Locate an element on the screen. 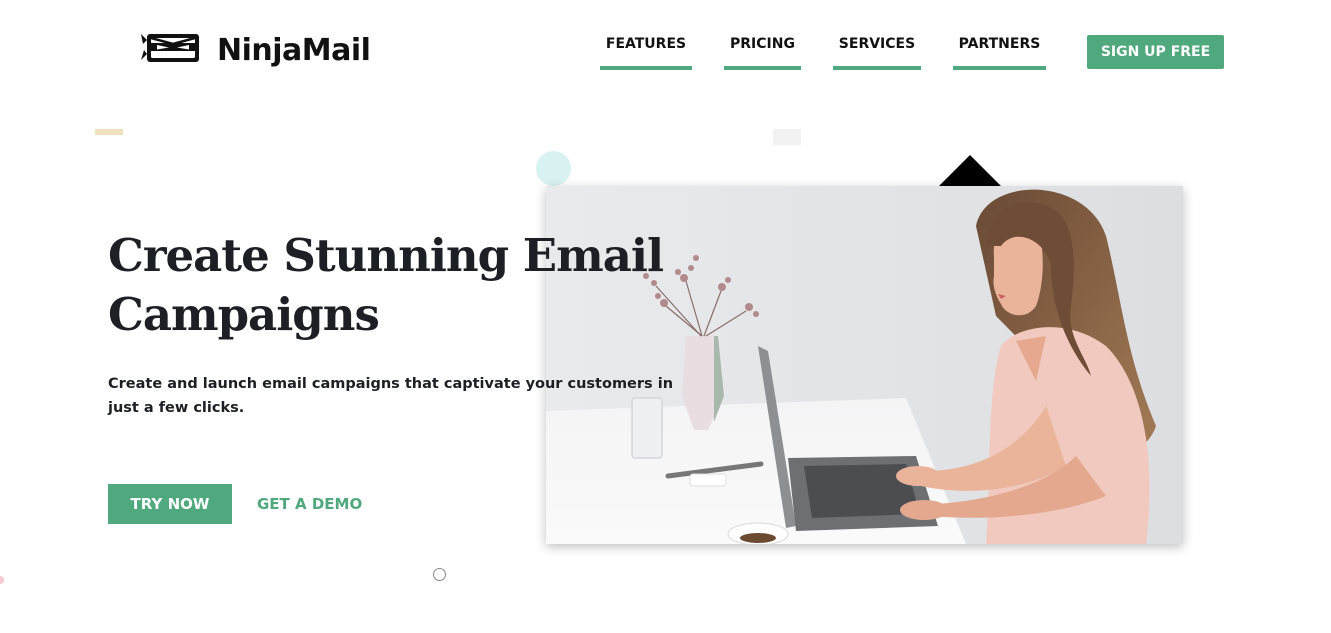  nav-item-services: SERVICES is located at coordinates (877, 53).